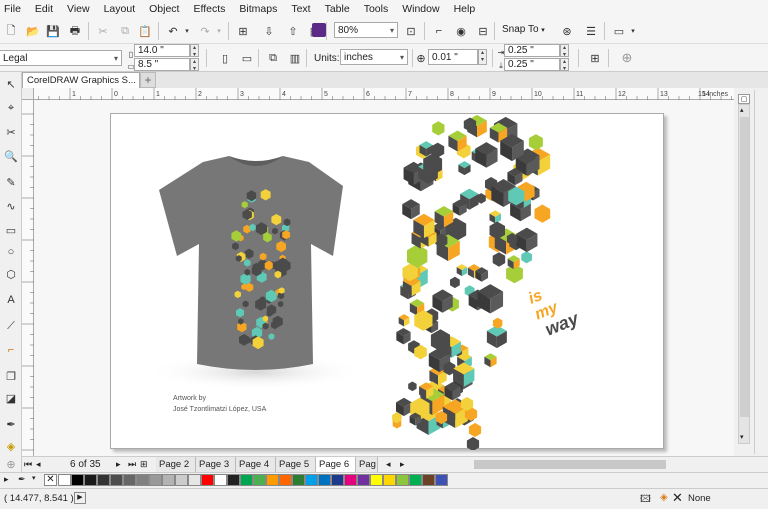 The height and width of the screenshot is (509, 768). Describe the element at coordinates (483, 31) in the screenshot. I see `show-grid-icon: ⊟` at that location.